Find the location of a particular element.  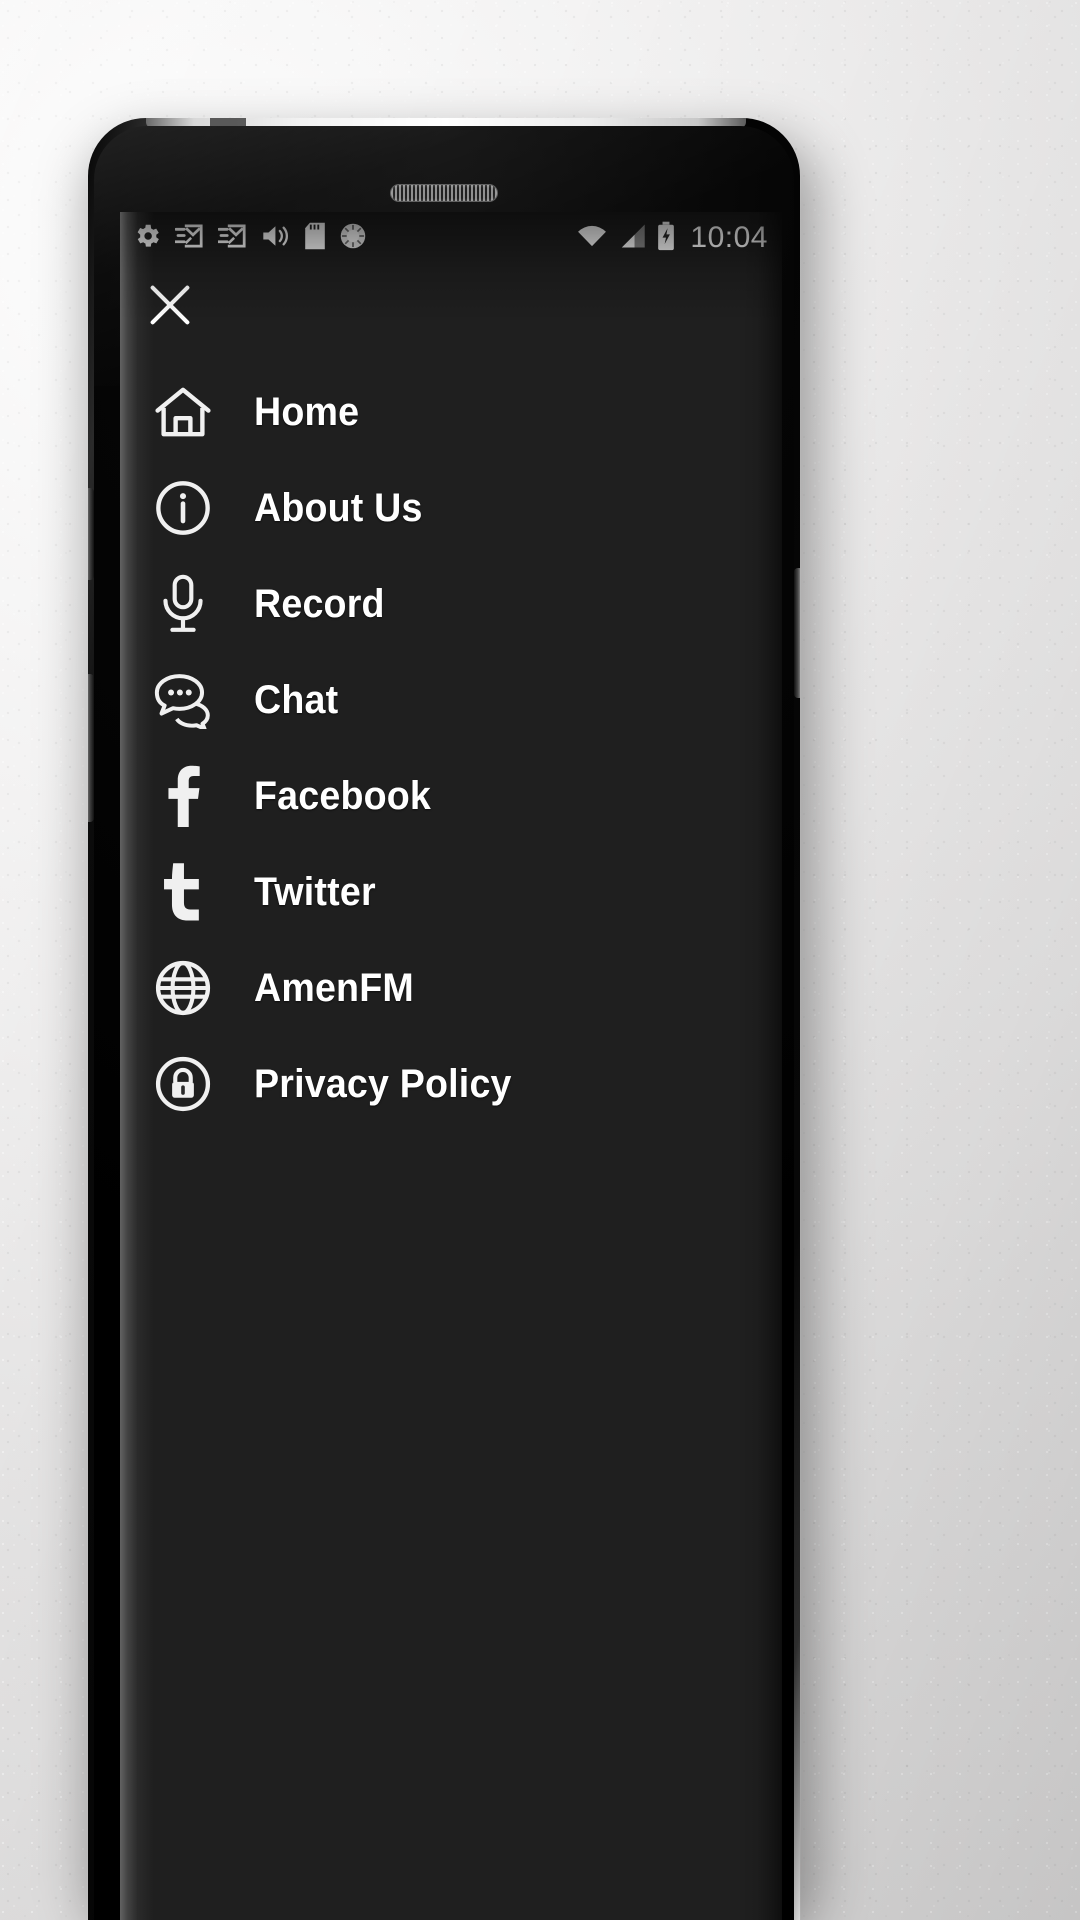

close-icon is located at coordinates (170, 307).